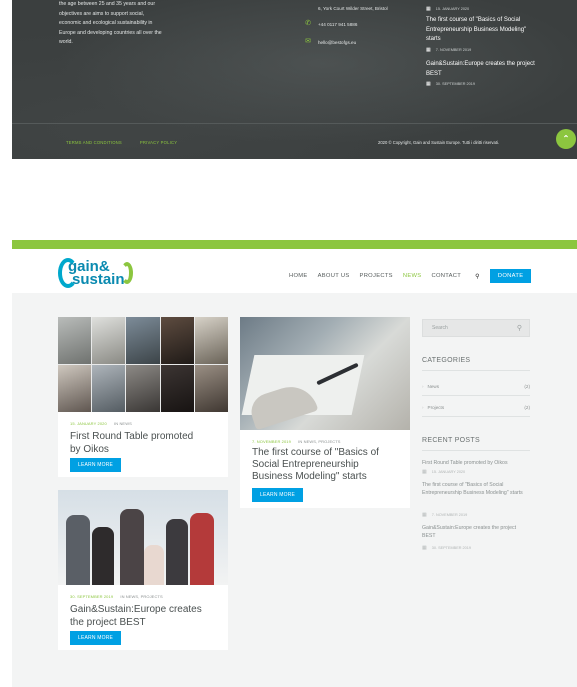 This screenshot has width=577, height=687. I want to click on post-title-line: First Round Table promoted, so click(131, 437).